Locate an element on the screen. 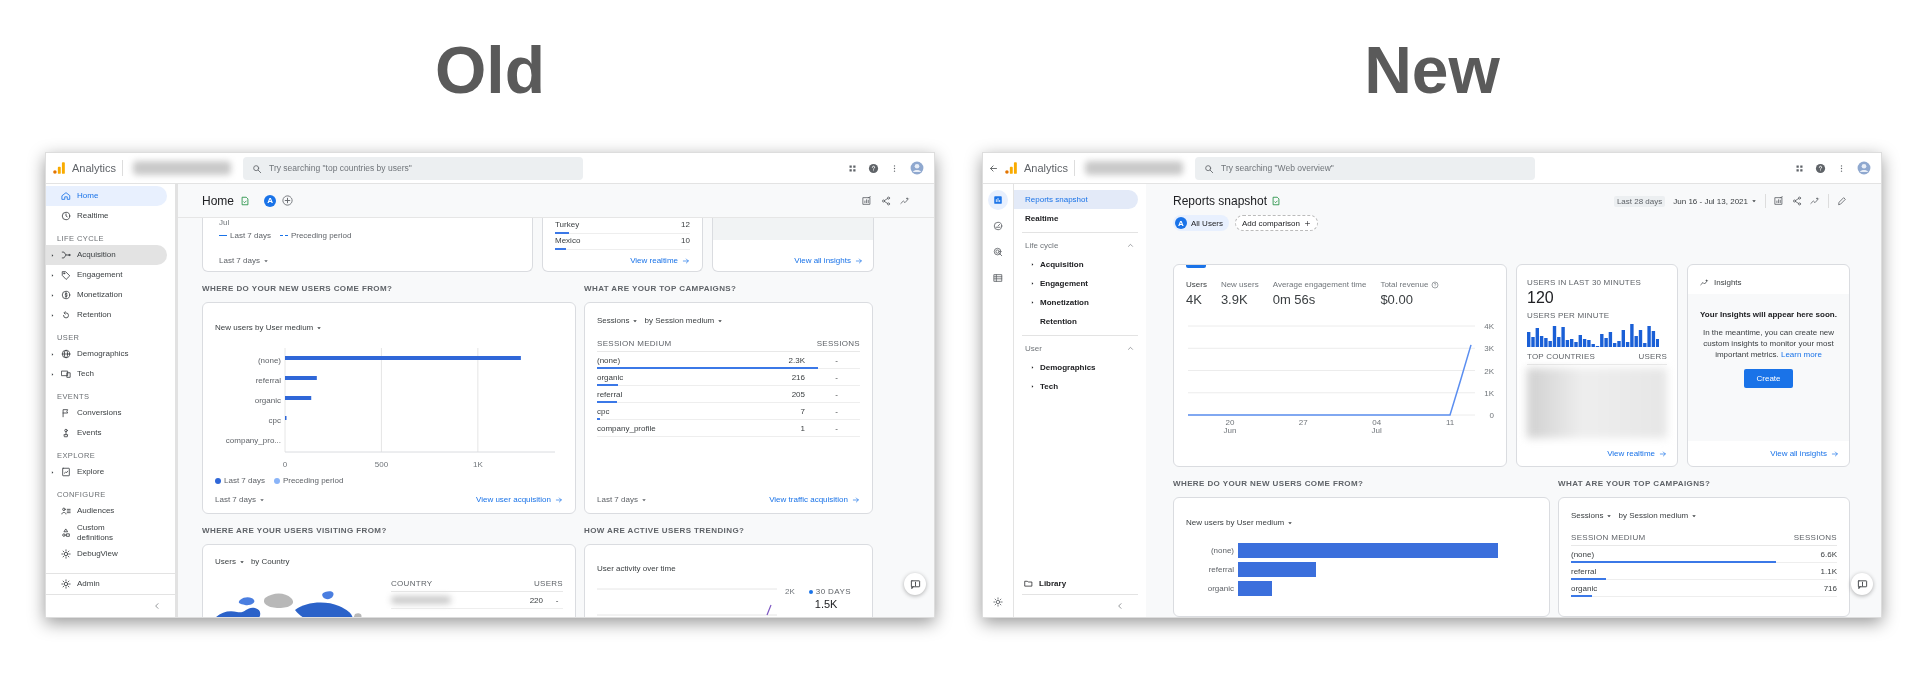 This screenshot has width=1920, height=692. create-button: Create is located at coordinates (1768, 378).